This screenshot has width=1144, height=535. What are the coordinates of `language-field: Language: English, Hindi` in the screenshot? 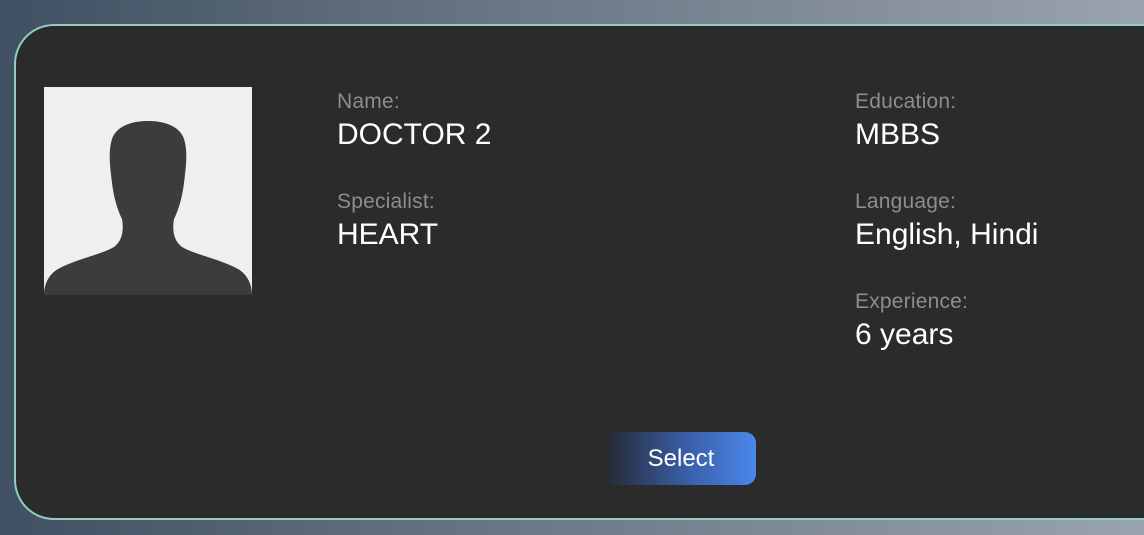 It's located at (946, 221).